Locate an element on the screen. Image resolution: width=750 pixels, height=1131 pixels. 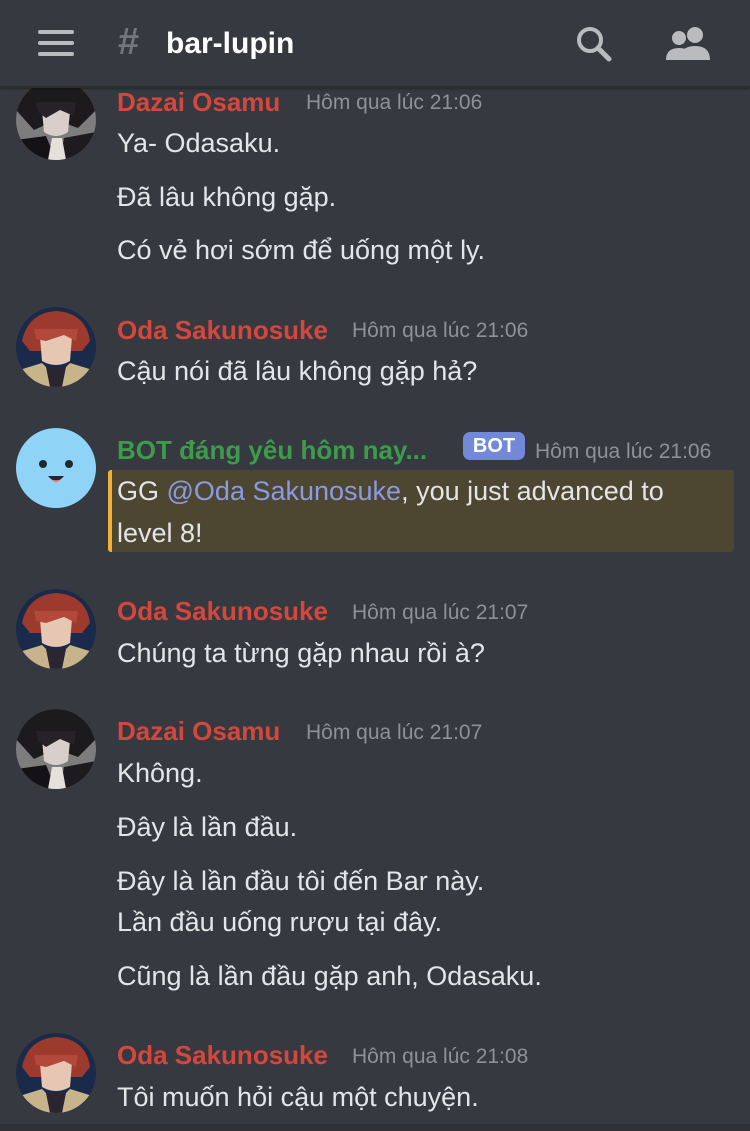
members-icon is located at coordinates (689, 44).